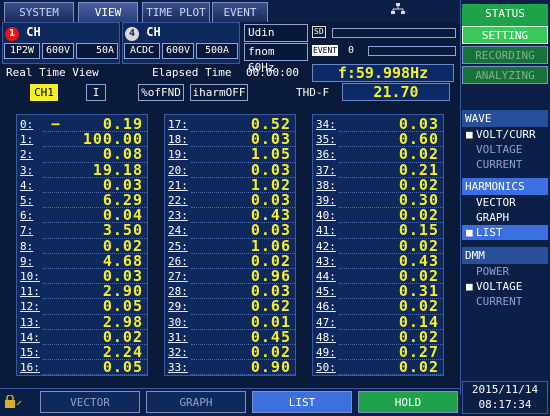 The width and height of the screenshot is (550, 416). I want to click on harmonic-order: 11:, so click(30, 292).